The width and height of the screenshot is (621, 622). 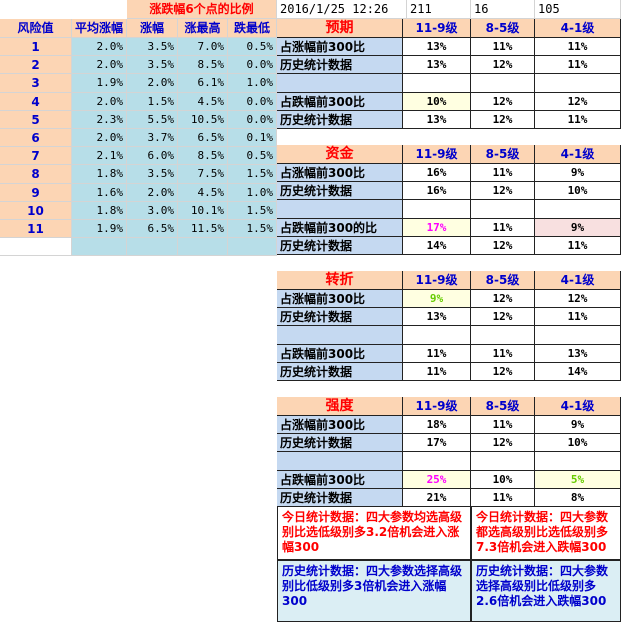 What do you see at coordinates (203, 83) in the screenshot?
I see `risk-value-cell: 6.1%` at bounding box center [203, 83].